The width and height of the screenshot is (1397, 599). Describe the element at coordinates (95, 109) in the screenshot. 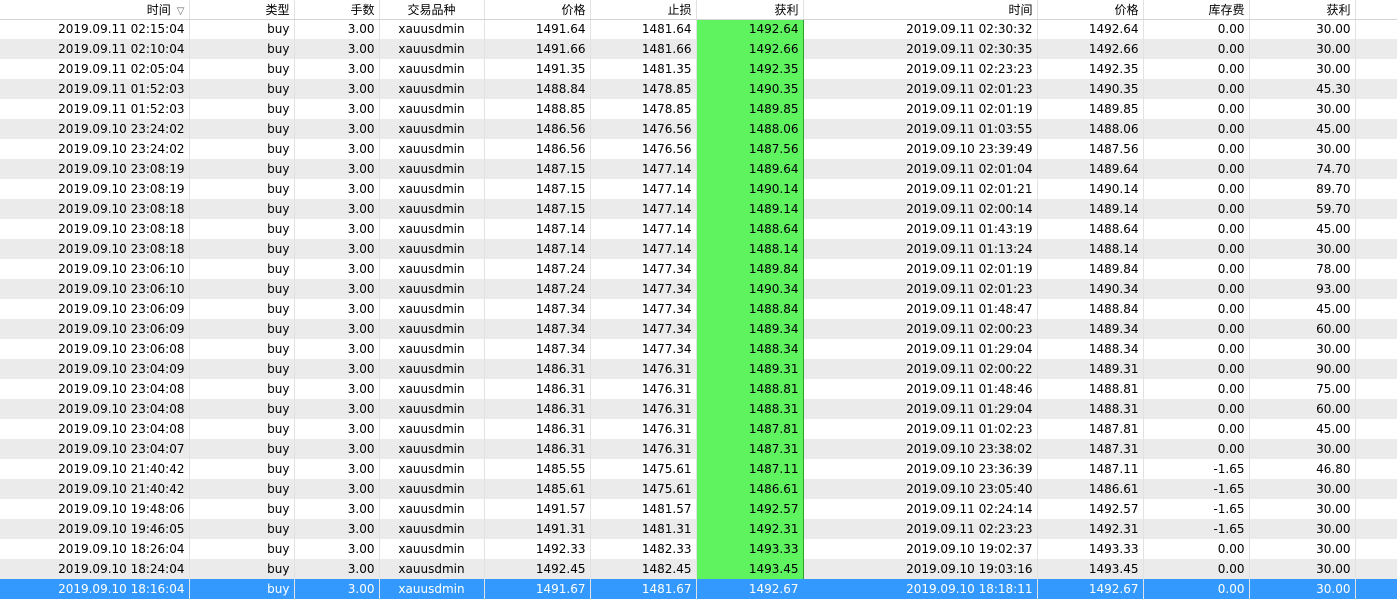

I see `cell-open-time: 2019.09.11 01:52:03` at that location.